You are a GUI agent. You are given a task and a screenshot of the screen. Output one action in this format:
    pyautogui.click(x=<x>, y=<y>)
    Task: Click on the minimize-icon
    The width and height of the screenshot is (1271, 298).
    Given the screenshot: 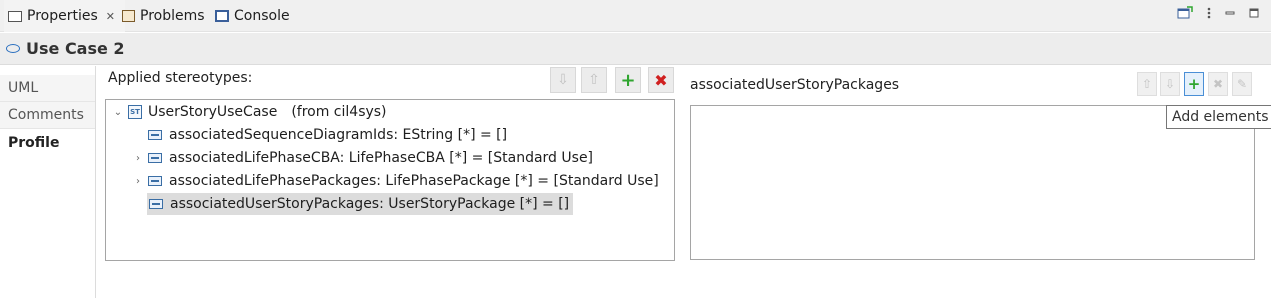 What is the action you would take?
    pyautogui.click(x=1230, y=14)
    